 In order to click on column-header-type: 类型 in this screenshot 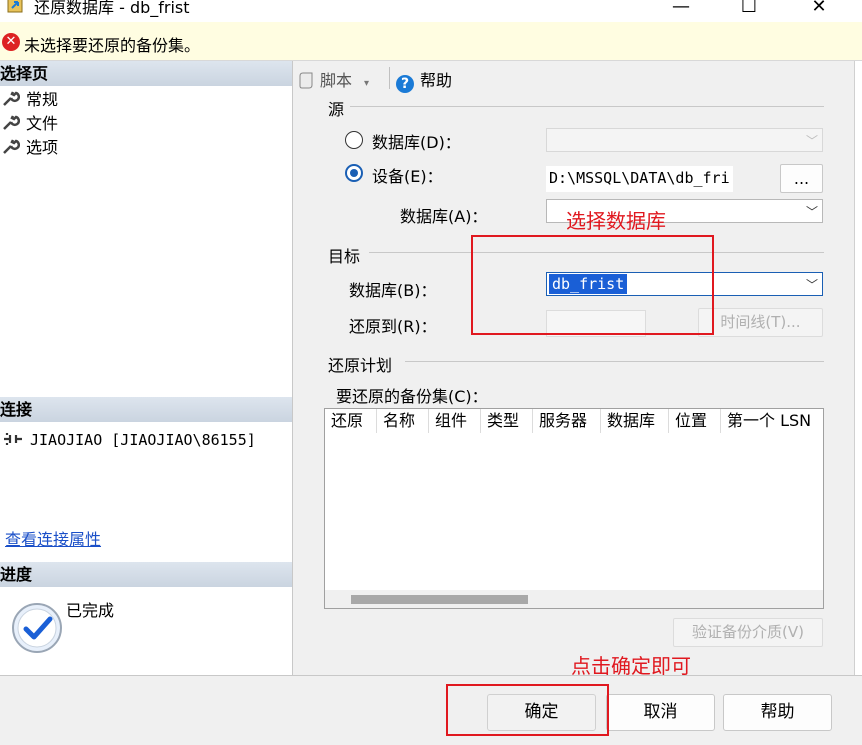, I will do `click(507, 421)`.